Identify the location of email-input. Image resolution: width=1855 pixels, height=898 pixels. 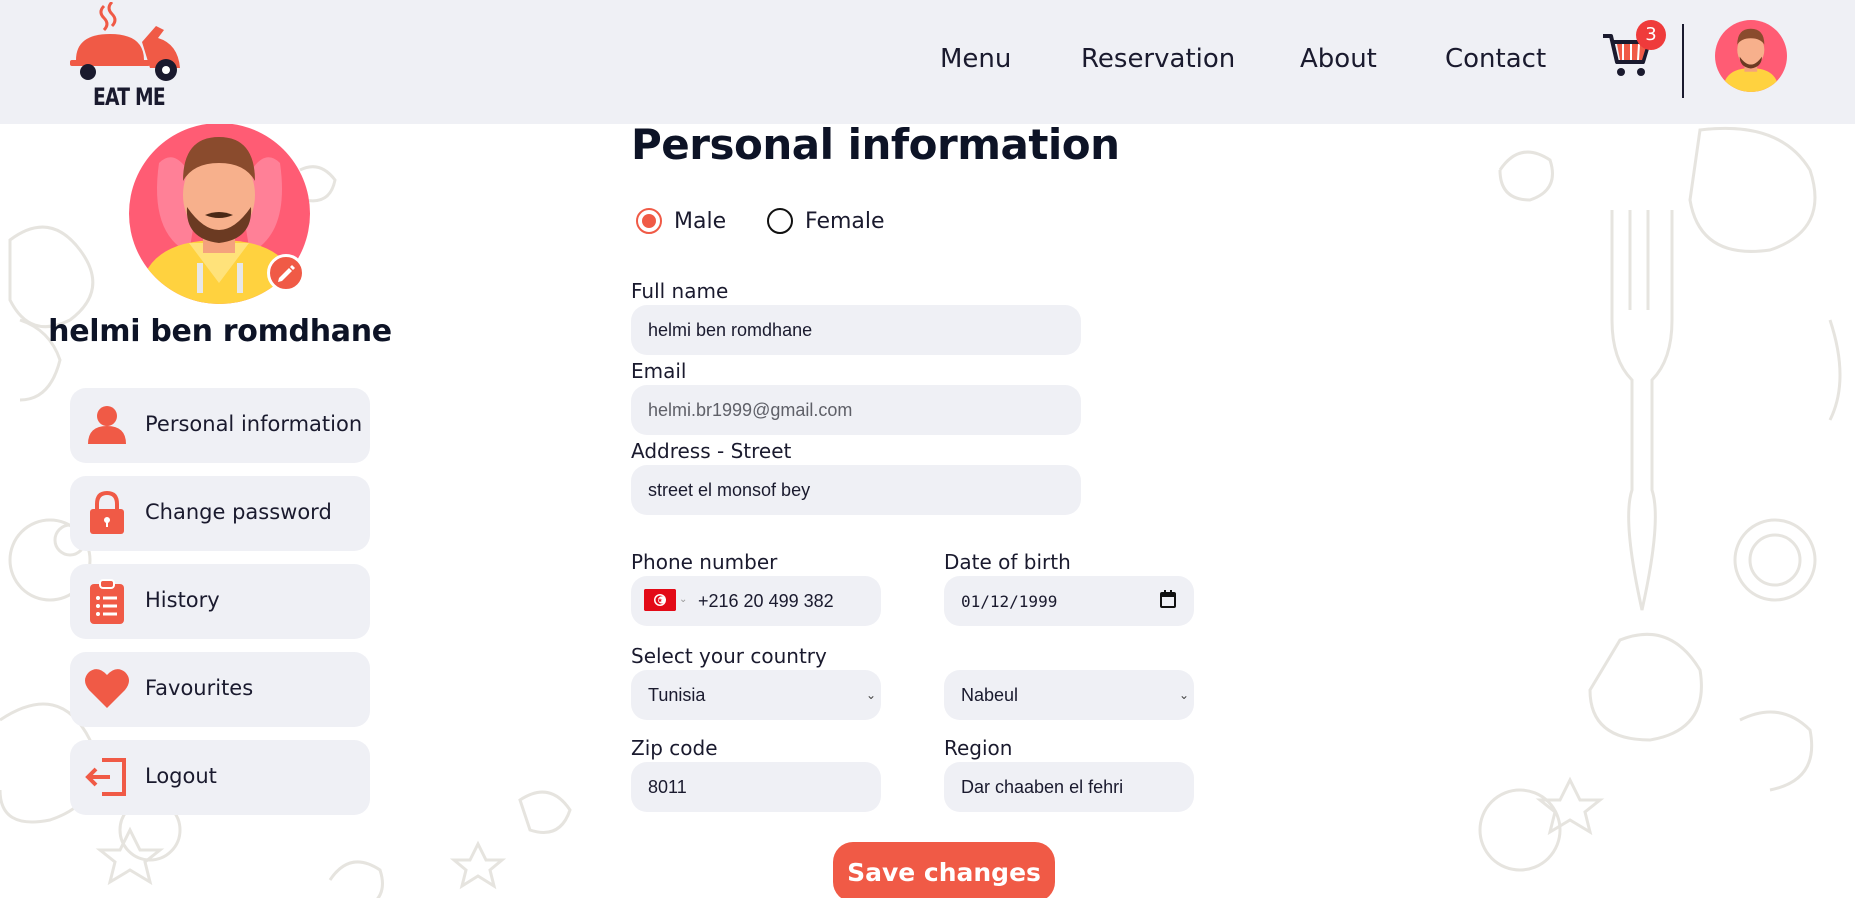
(856, 410).